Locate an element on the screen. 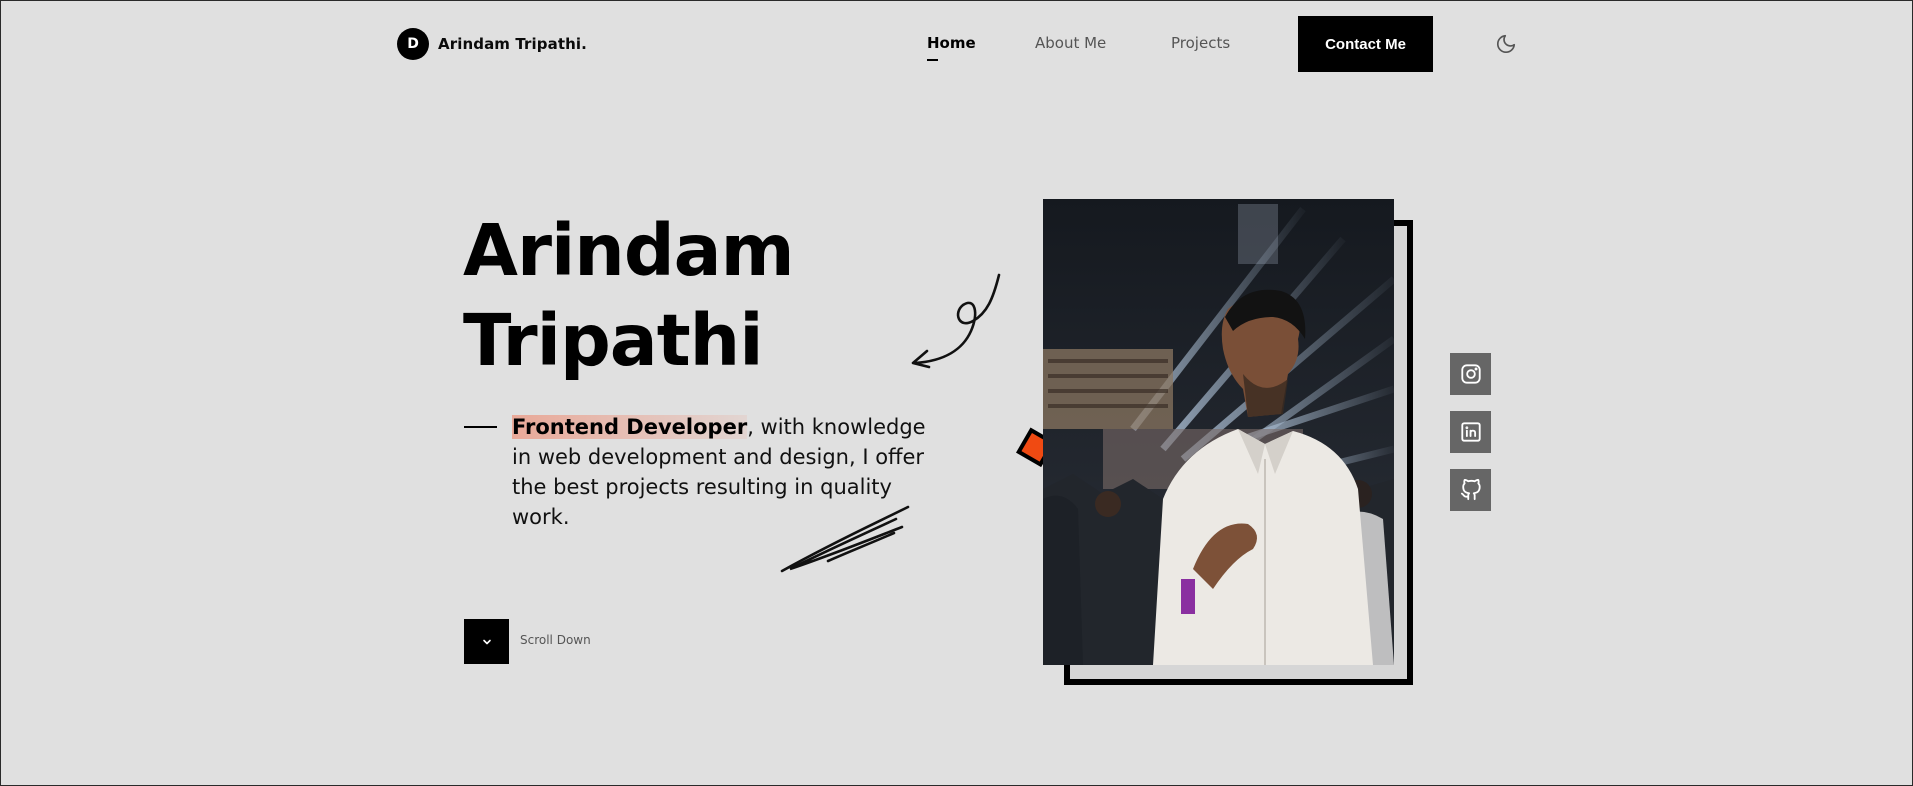  brand-logo: D Arindam Tripathi. is located at coordinates (492, 44).